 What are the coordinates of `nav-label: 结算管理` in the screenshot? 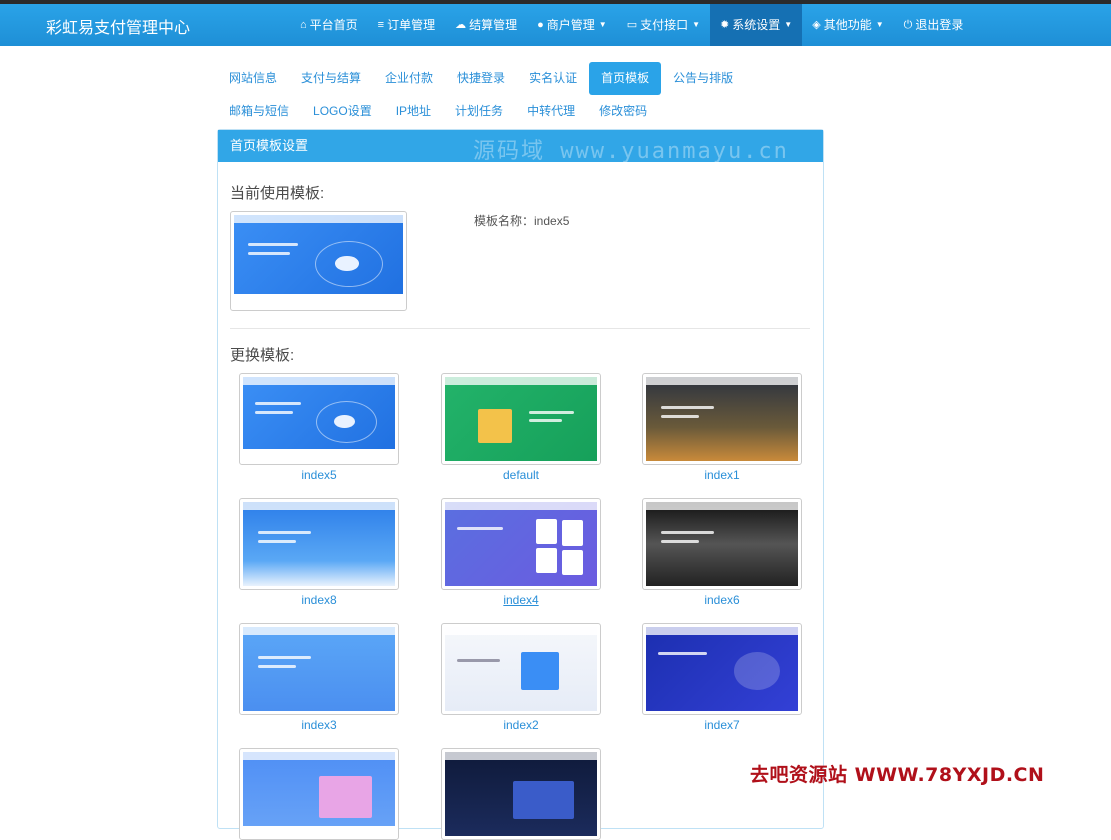 It's located at (493, 25).